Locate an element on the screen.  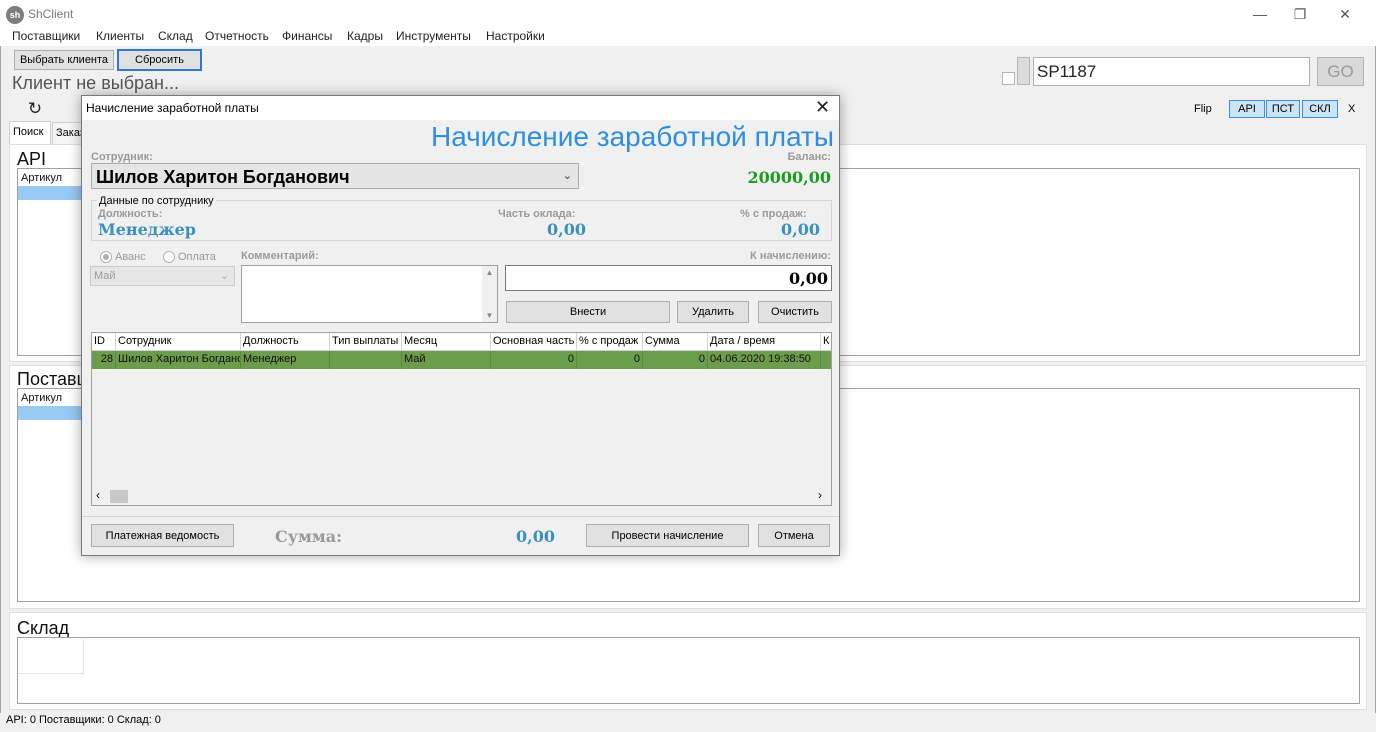
grid-cell-position: Менеджер is located at coordinates (285, 360).